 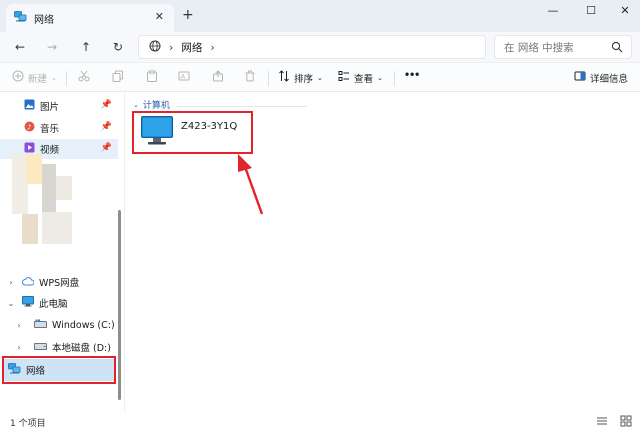 What do you see at coordinates (602, 421) in the screenshot?
I see `details-view-icon` at bounding box center [602, 421].